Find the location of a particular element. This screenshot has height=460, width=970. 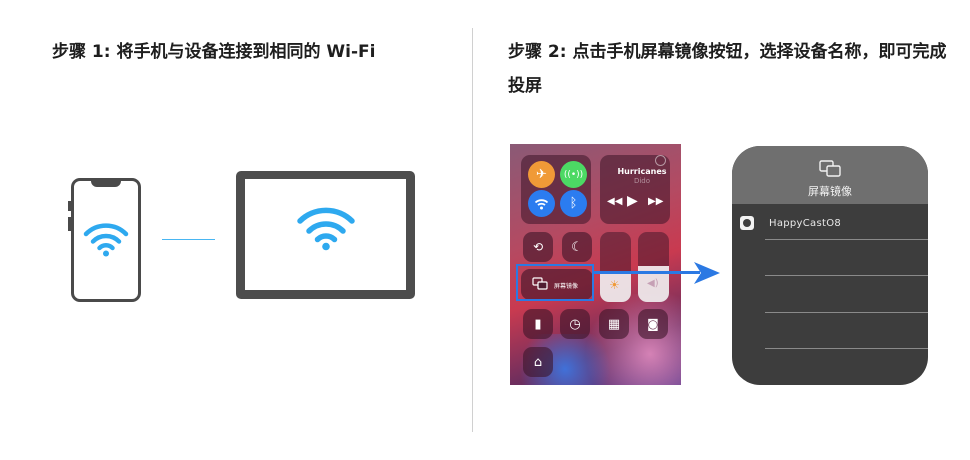

timer-icon: ◷ is located at coordinates (575, 324).